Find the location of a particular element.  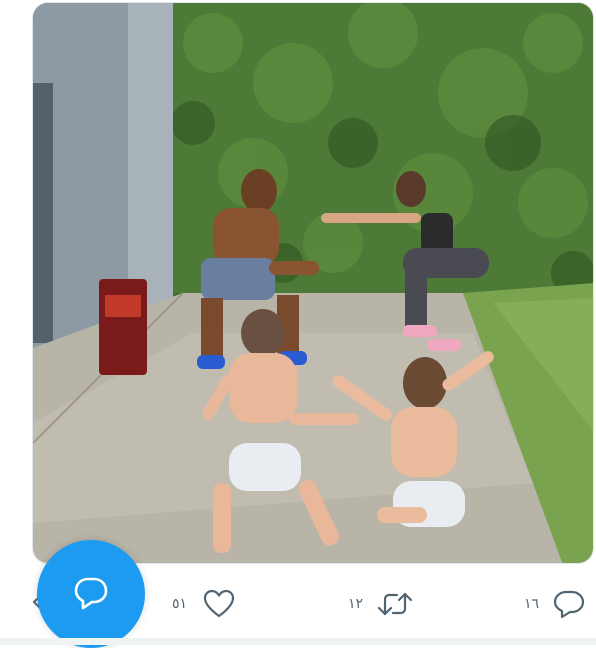

reply-button: ١٦ is located at coordinates (554, 604).